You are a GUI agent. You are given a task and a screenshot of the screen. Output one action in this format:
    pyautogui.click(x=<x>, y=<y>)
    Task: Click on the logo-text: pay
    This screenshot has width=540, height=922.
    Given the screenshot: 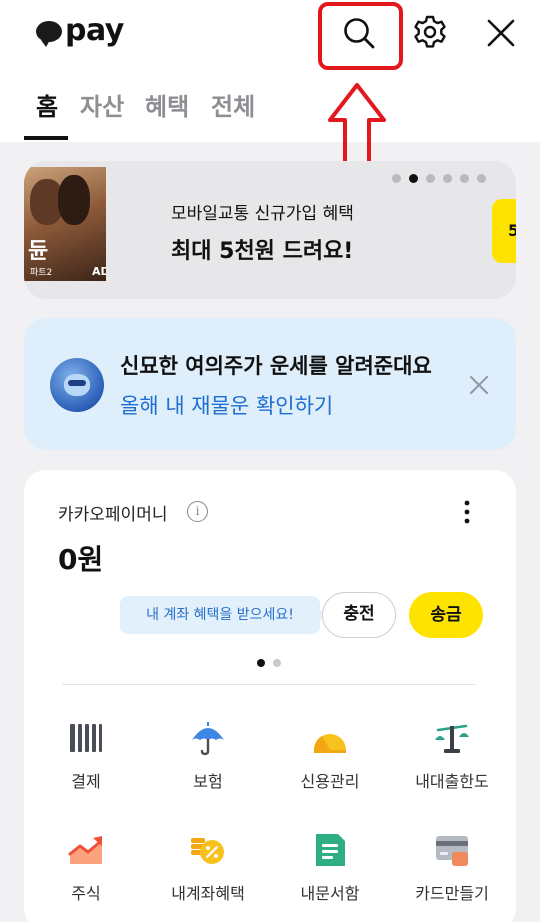 What is the action you would take?
    pyautogui.click(x=94, y=30)
    